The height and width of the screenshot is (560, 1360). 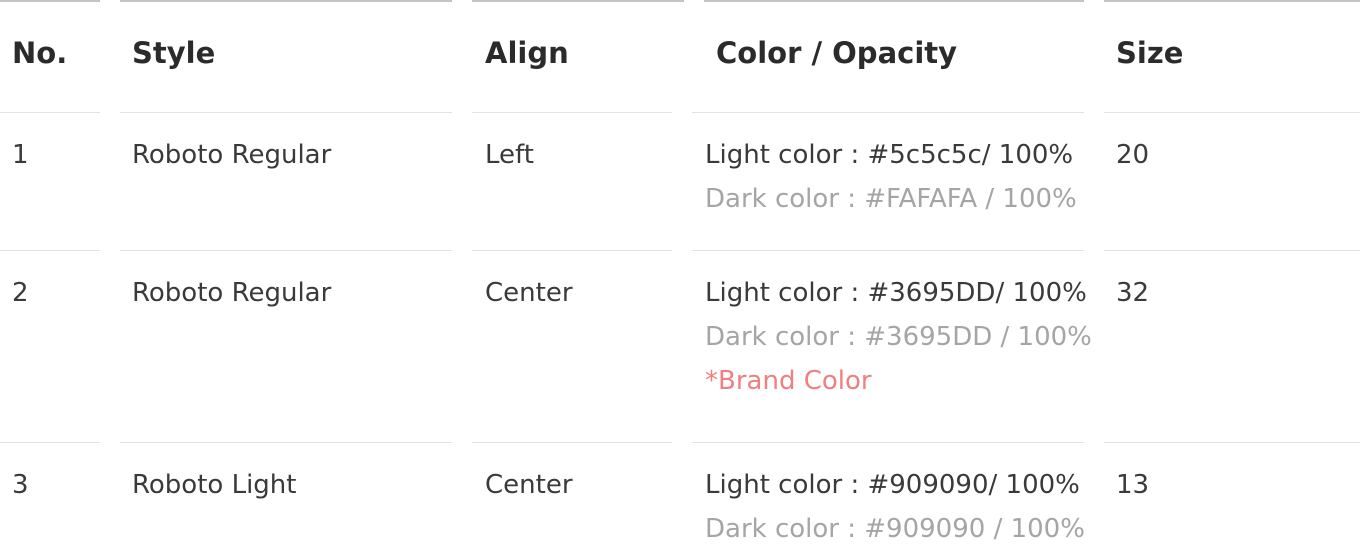 I want to click on cell-size: 20, so click(x=1133, y=155).